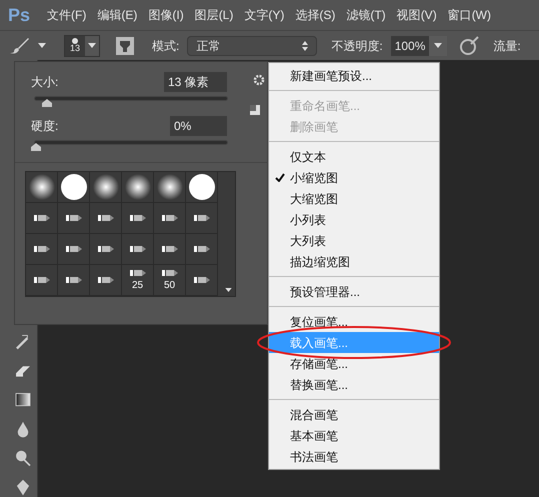  I want to click on opacity-field: 100%, so click(419, 46).